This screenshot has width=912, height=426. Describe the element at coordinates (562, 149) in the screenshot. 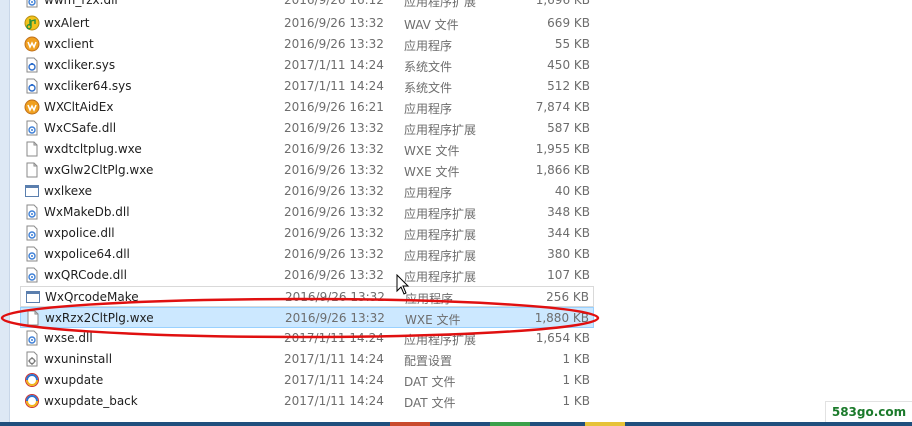

I see `file-size: 1,955 KB` at that location.